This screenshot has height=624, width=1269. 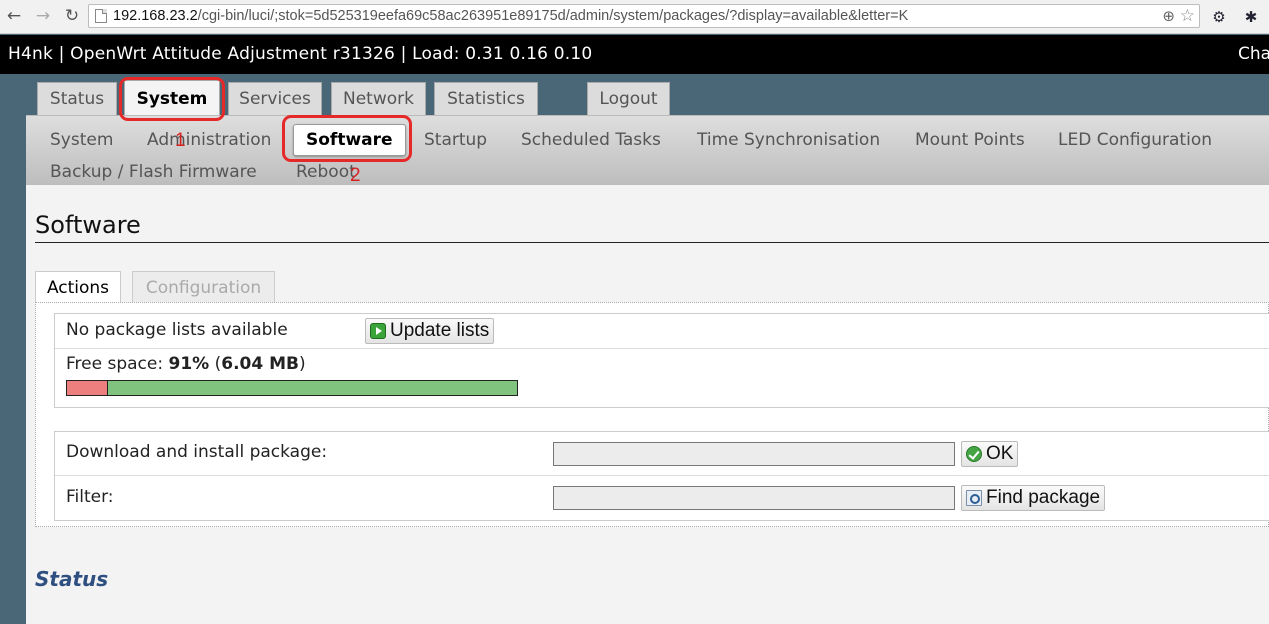 I want to click on ok-label: OK, so click(x=1000, y=453).